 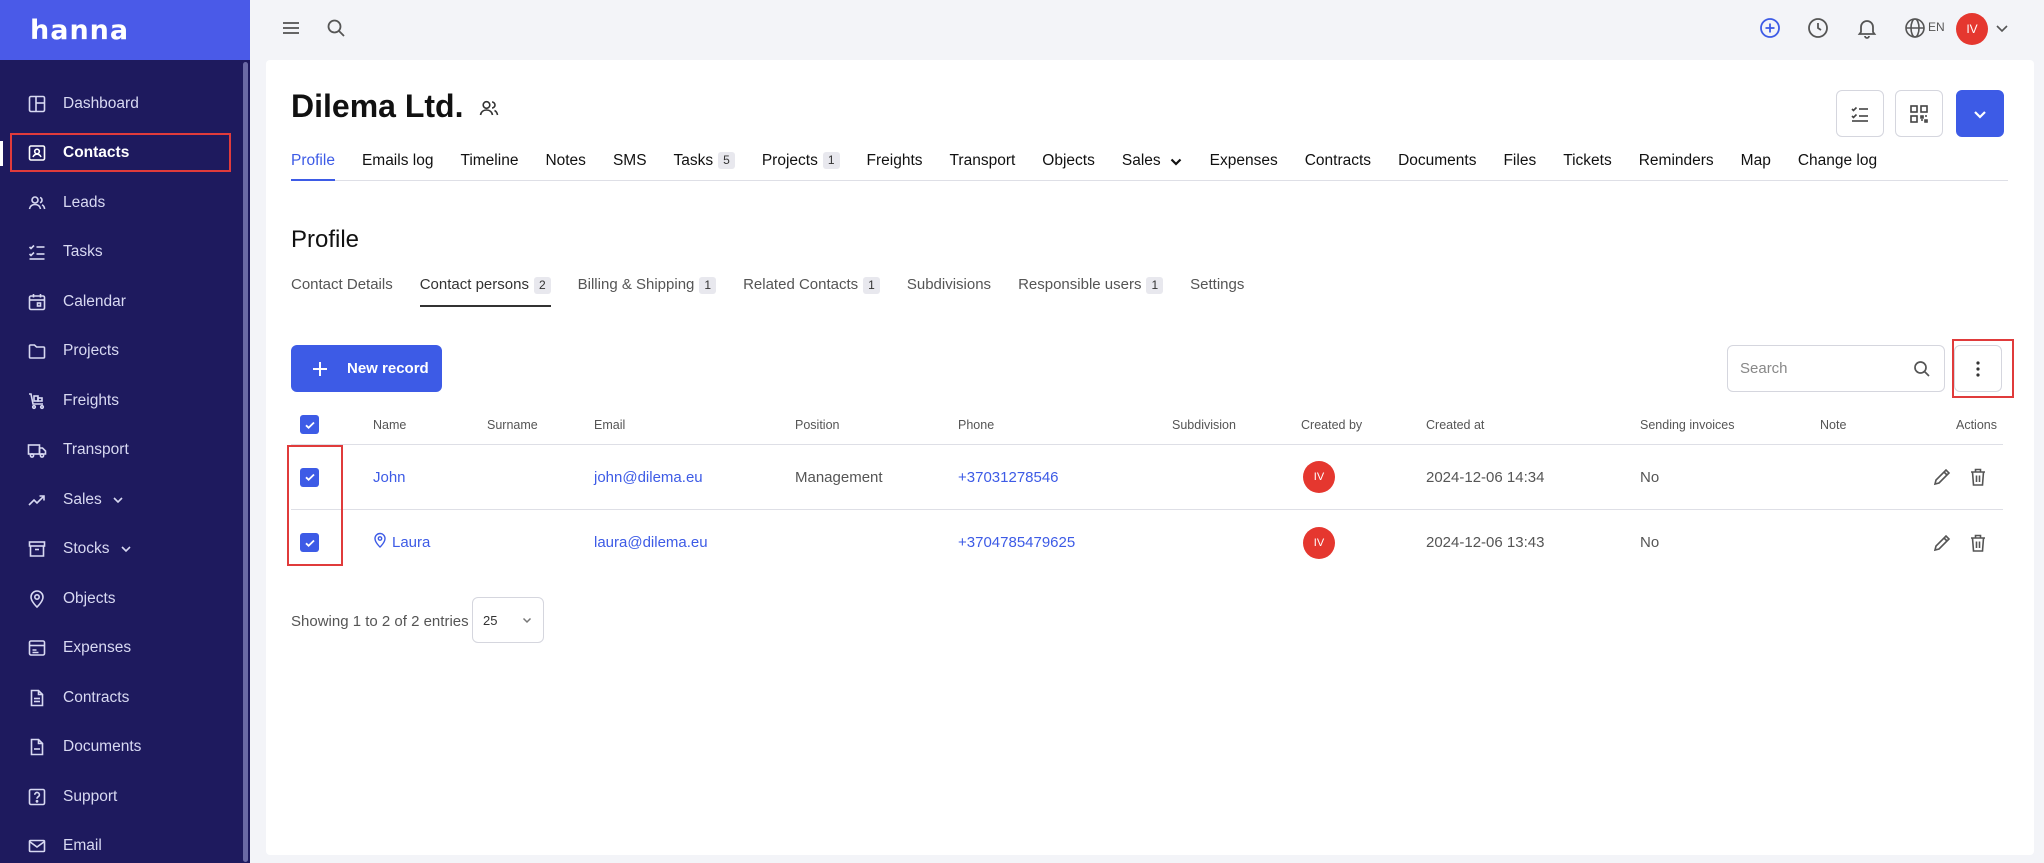 I want to click on tab-files: Files, so click(x=1519, y=166).